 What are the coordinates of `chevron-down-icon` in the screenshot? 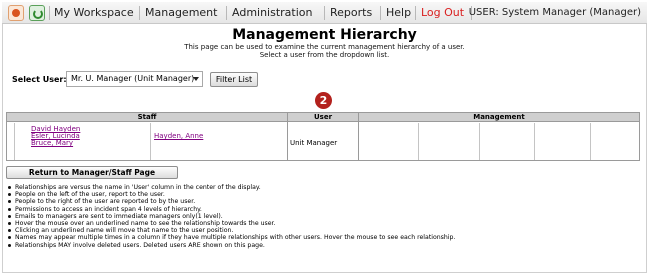 It's located at (196, 79).